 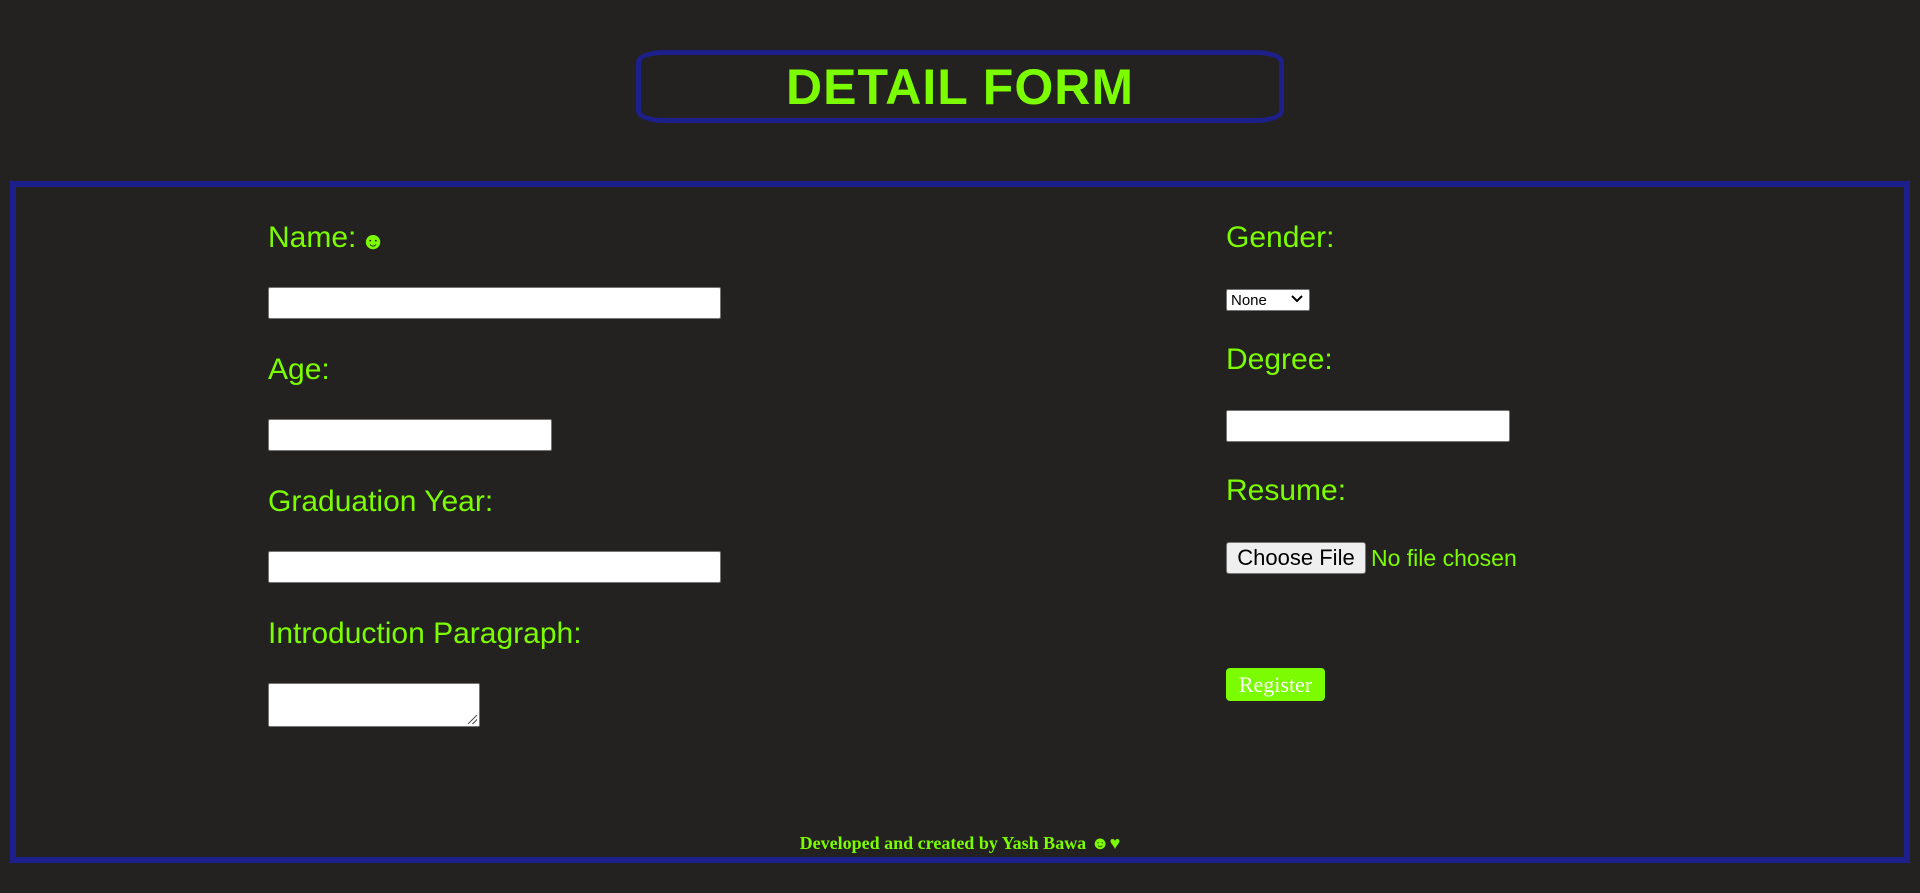 I want to click on gender-select: None, so click(x=1268, y=300).